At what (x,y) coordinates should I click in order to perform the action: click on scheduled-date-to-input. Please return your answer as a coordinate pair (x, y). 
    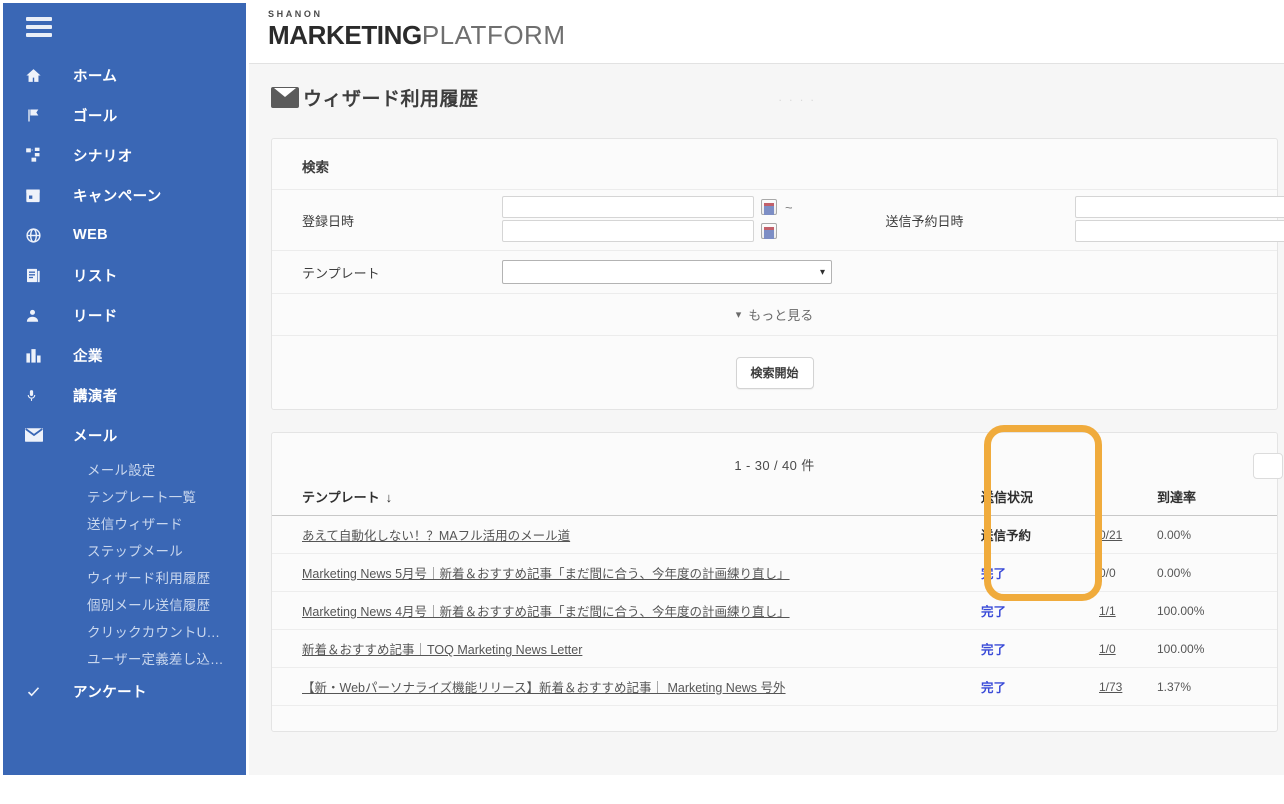
    Looking at the image, I should click on (1179, 231).